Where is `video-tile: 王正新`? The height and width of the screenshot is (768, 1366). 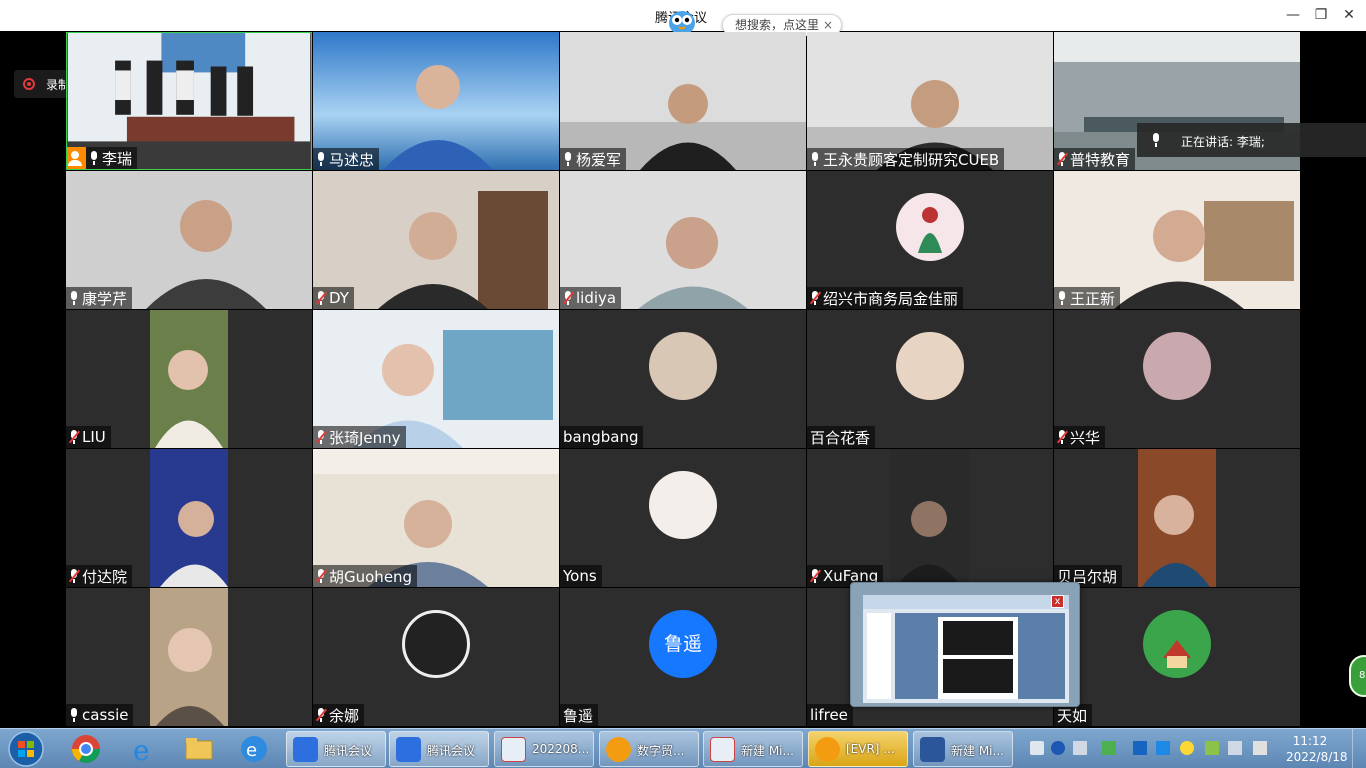 video-tile: 王正新 is located at coordinates (1177, 240).